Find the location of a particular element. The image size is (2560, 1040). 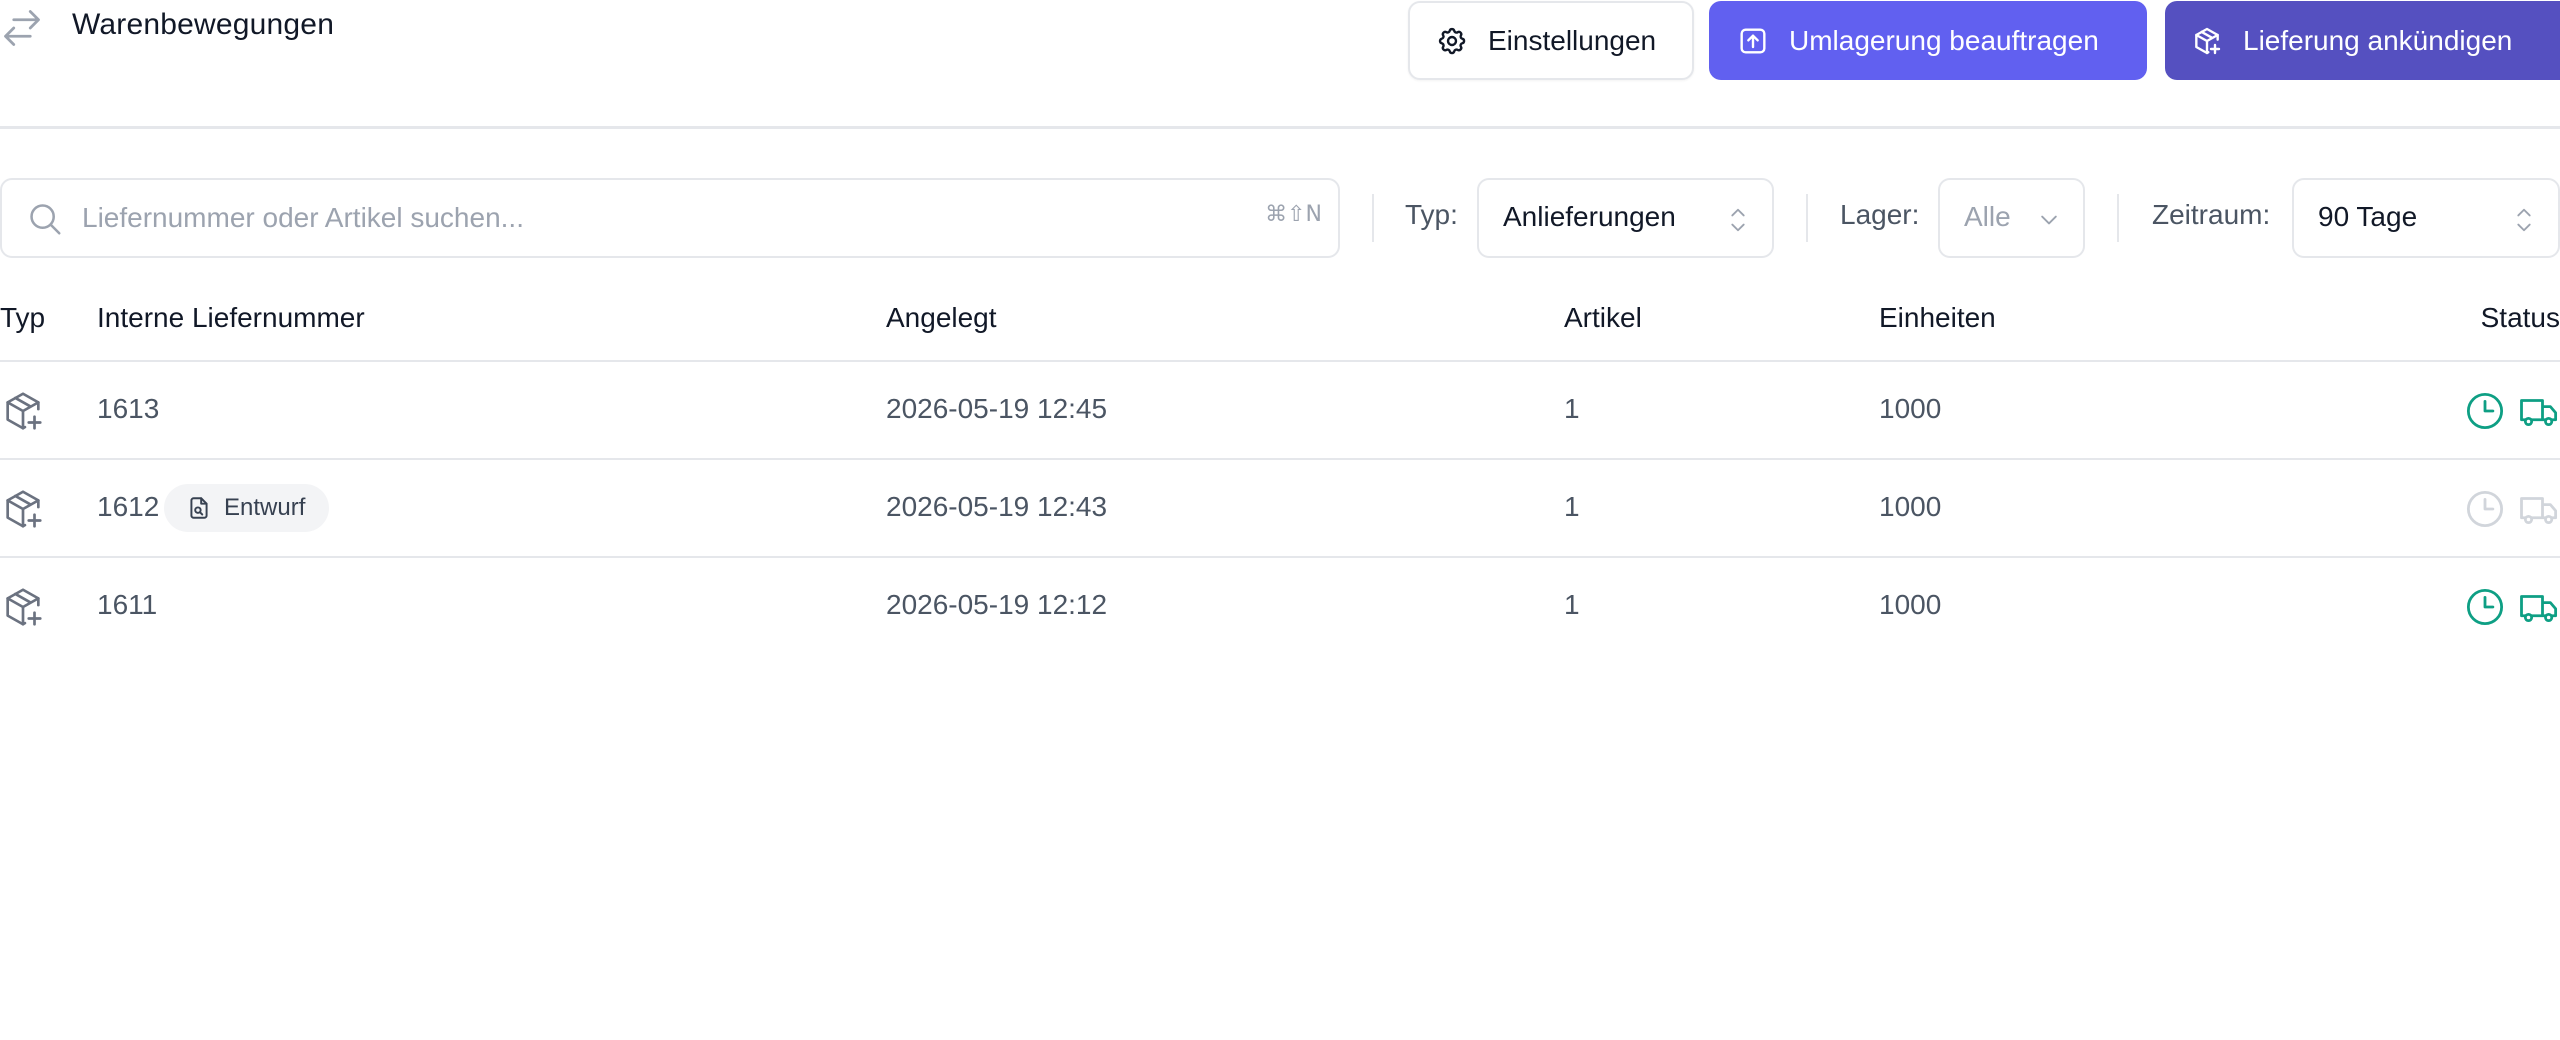

chevron-down-icon is located at coordinates (2049, 220).